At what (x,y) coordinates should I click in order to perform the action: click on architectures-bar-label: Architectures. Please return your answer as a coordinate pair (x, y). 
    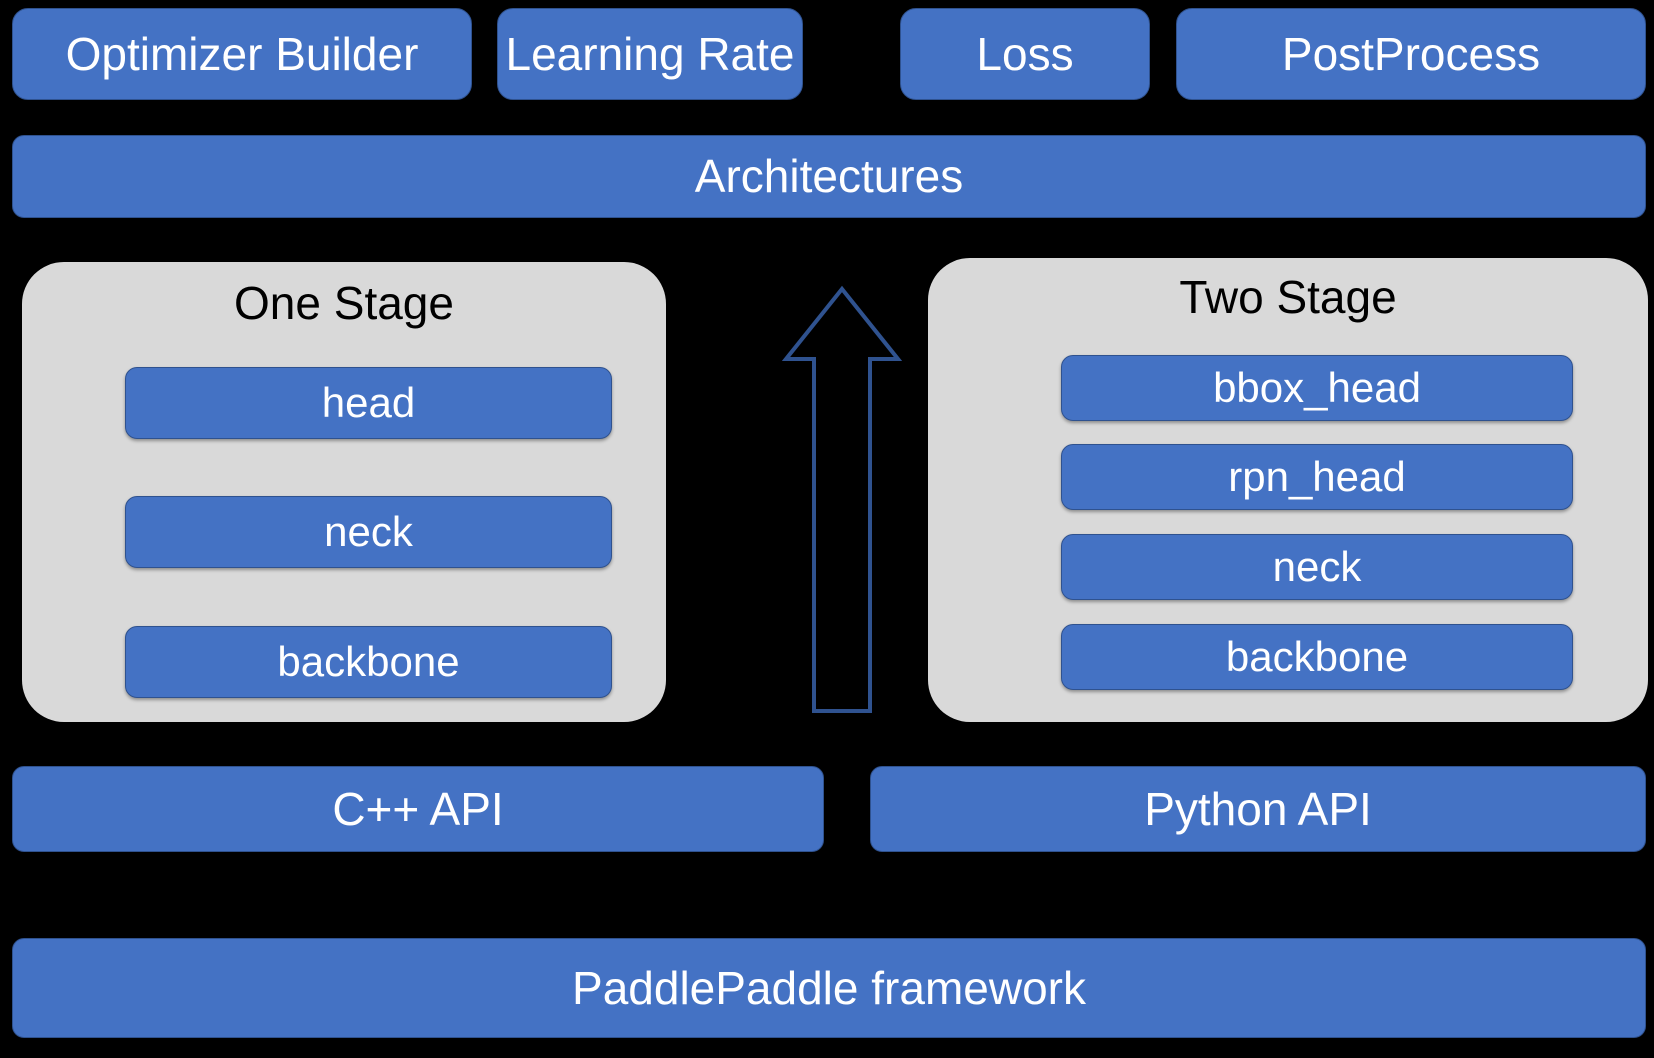
    Looking at the image, I should click on (829, 176).